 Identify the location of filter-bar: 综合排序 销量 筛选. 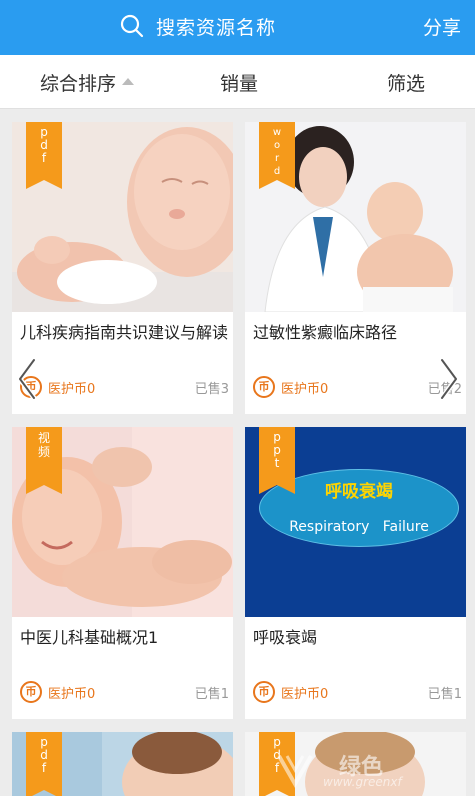
(237, 82).